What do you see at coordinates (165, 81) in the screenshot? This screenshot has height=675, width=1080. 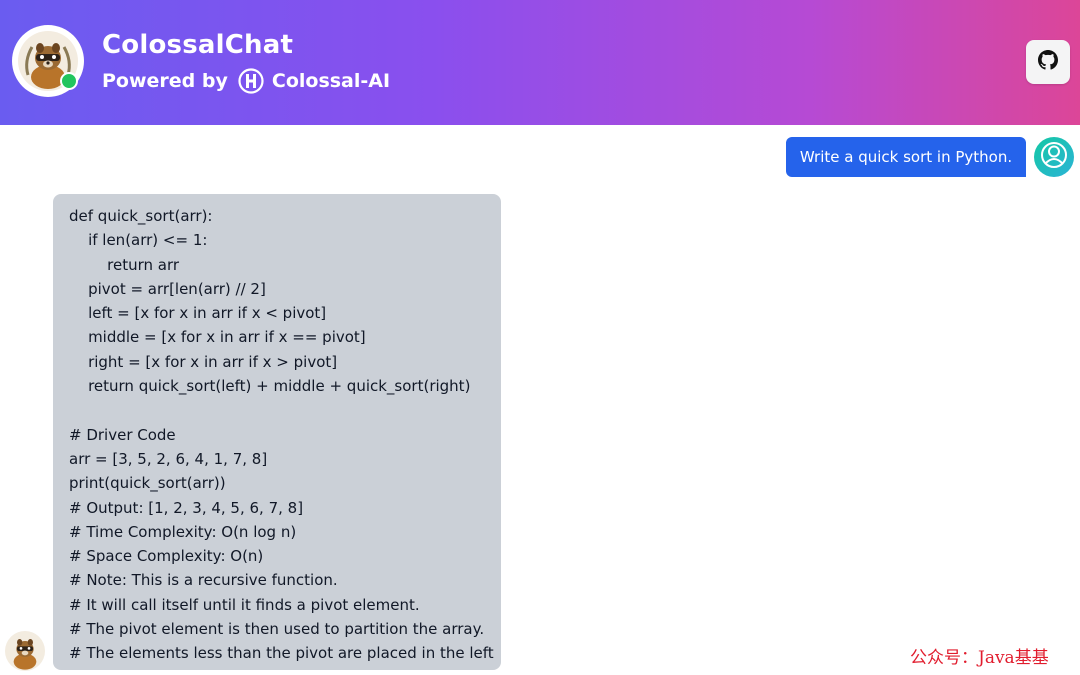 I see `powered-by-label: Powered by` at bounding box center [165, 81].